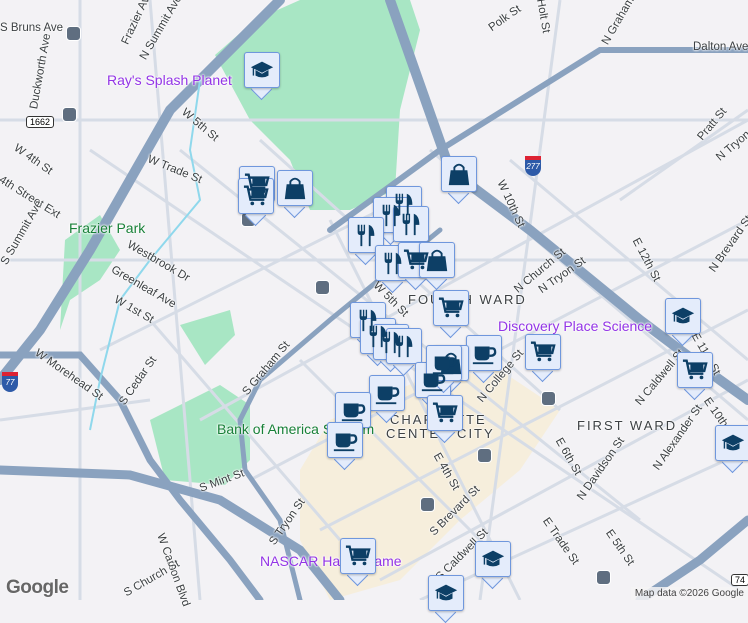  What do you see at coordinates (32, 28) in the screenshot?
I see `street-label: S Bruns Ave` at bounding box center [32, 28].